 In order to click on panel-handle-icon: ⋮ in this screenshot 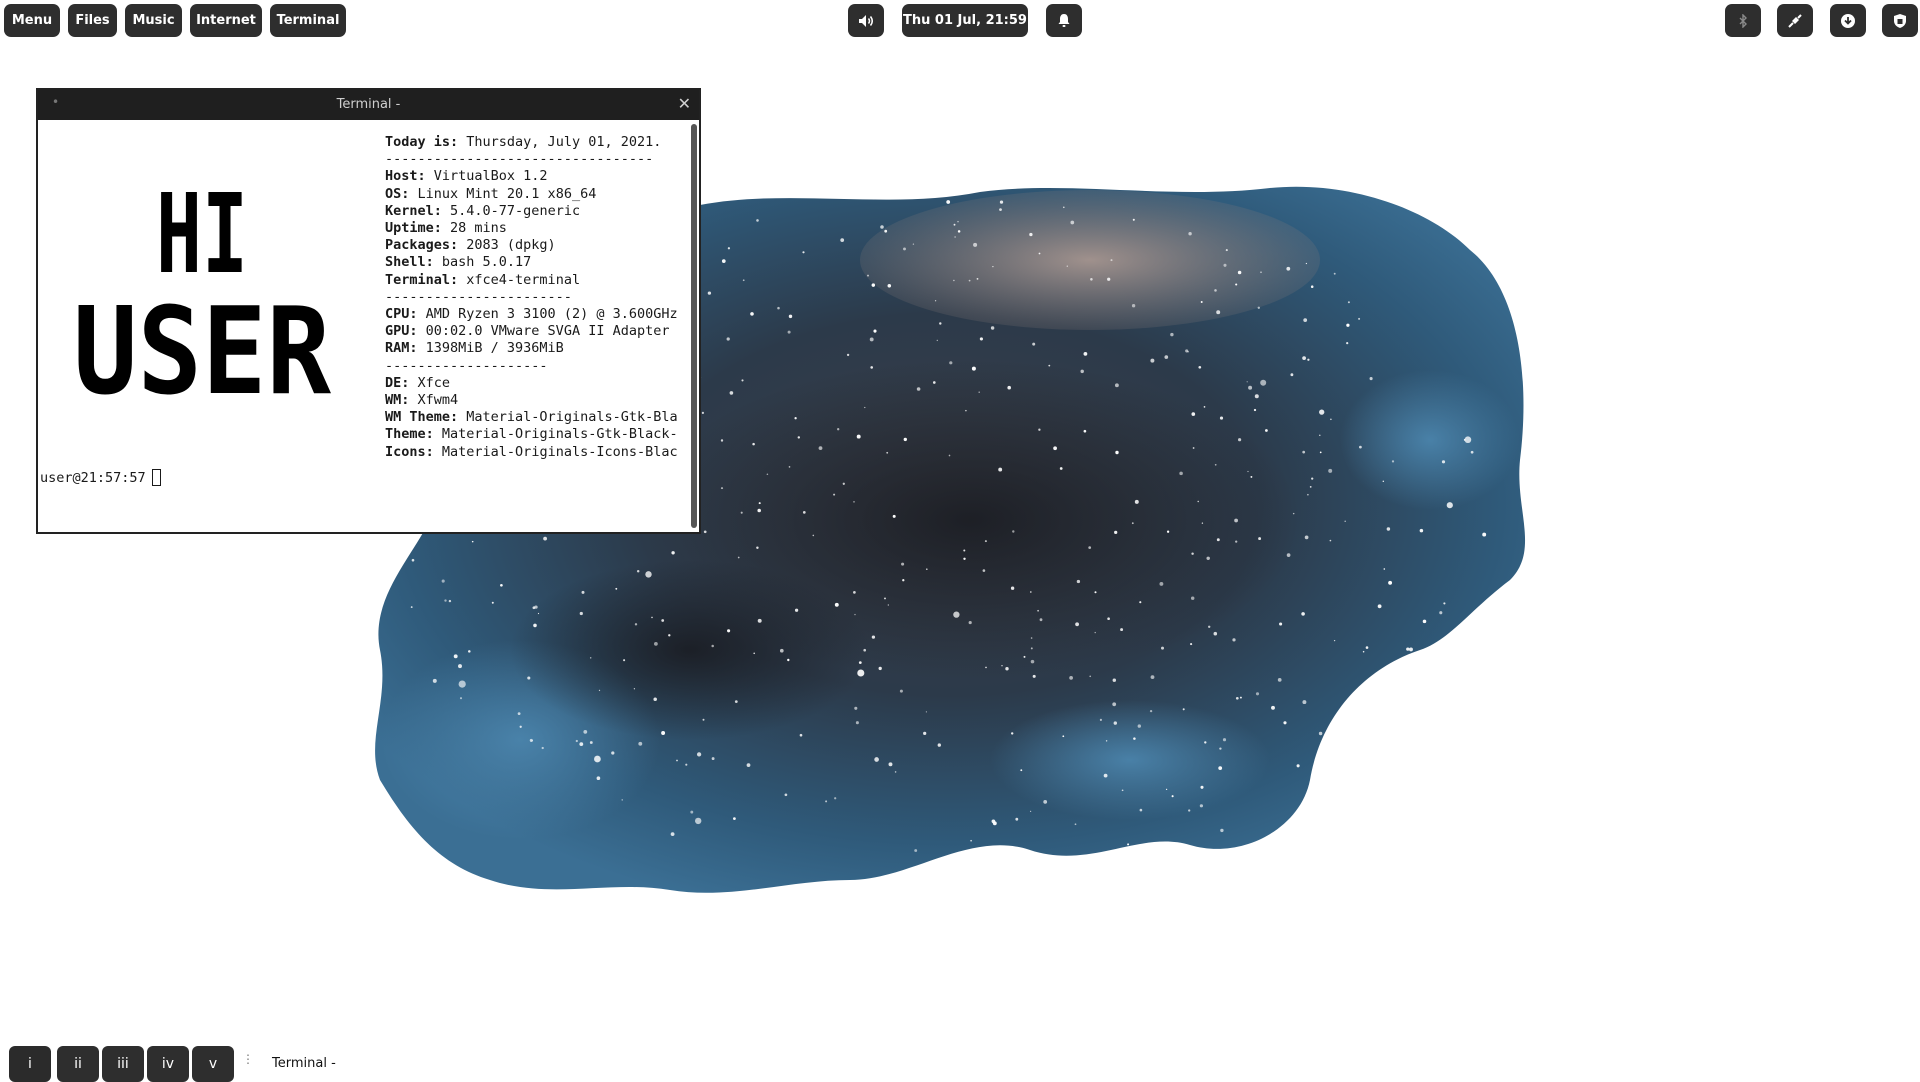, I will do `click(248, 1059)`.